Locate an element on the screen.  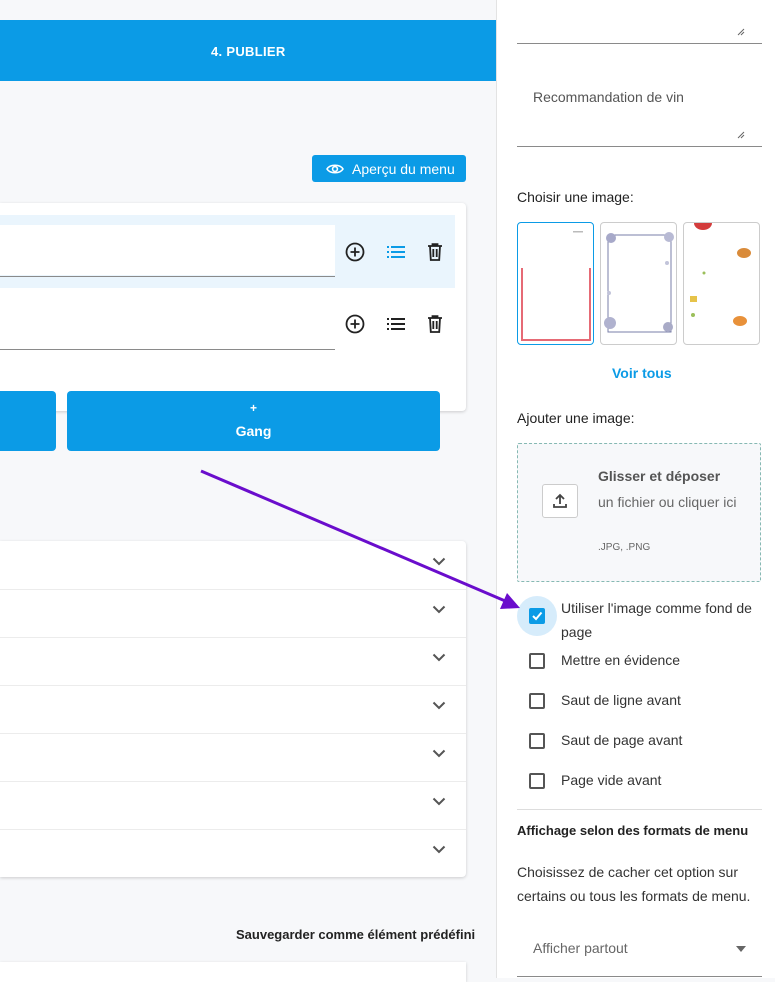
display-format-value: Afficher partout is located at coordinates (580, 948).